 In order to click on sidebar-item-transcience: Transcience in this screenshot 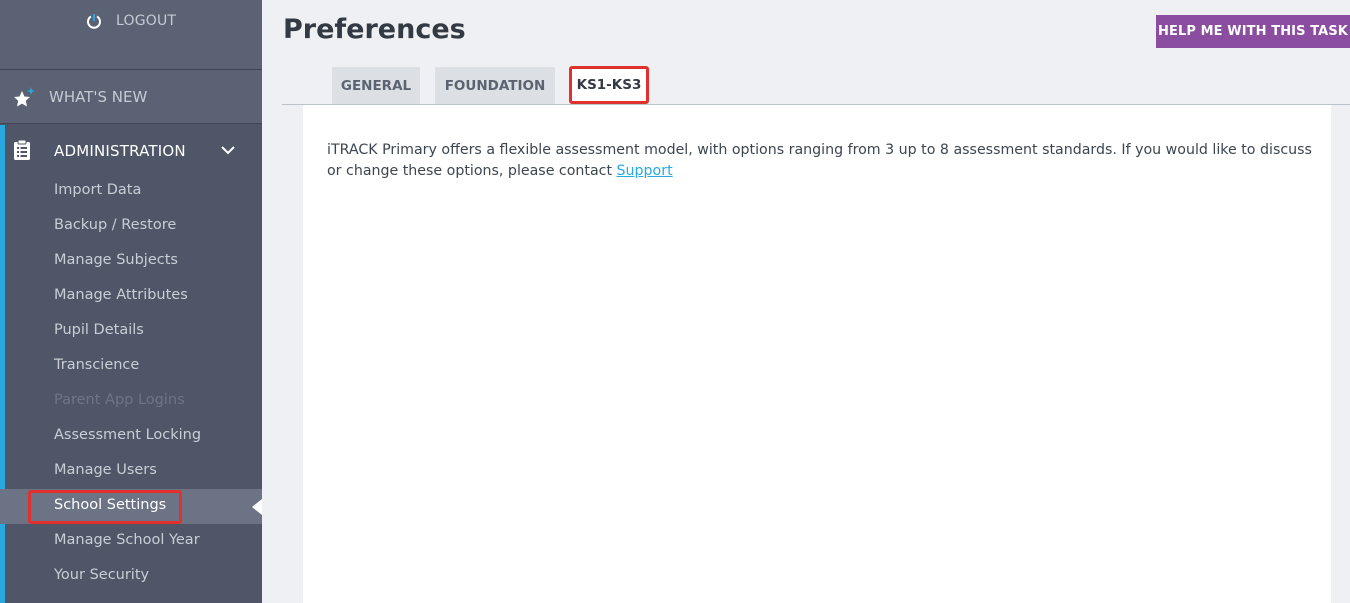, I will do `click(131, 366)`.